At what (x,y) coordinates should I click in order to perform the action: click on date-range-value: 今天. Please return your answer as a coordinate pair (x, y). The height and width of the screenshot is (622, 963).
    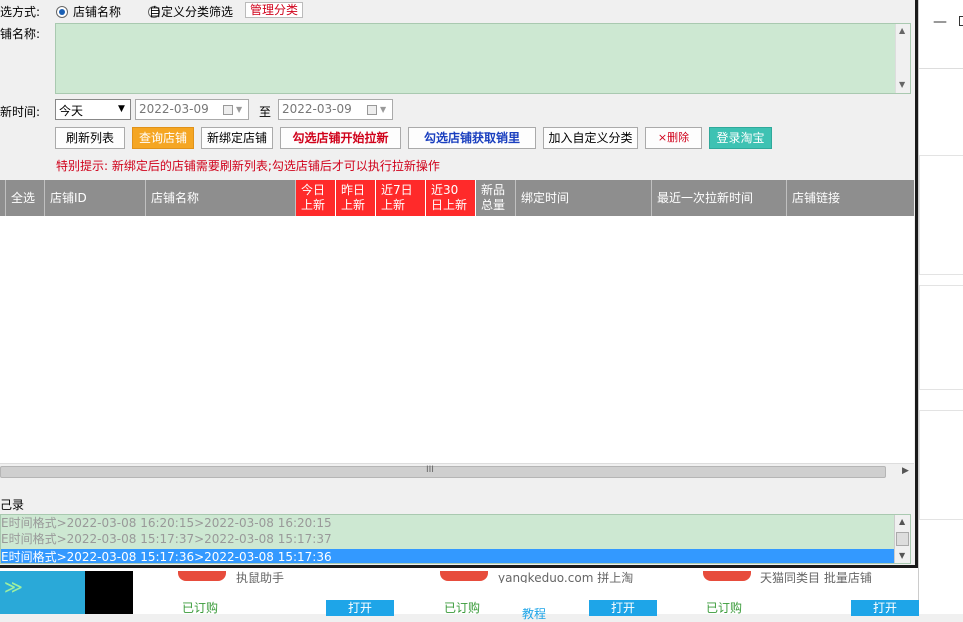
    Looking at the image, I should click on (71, 111).